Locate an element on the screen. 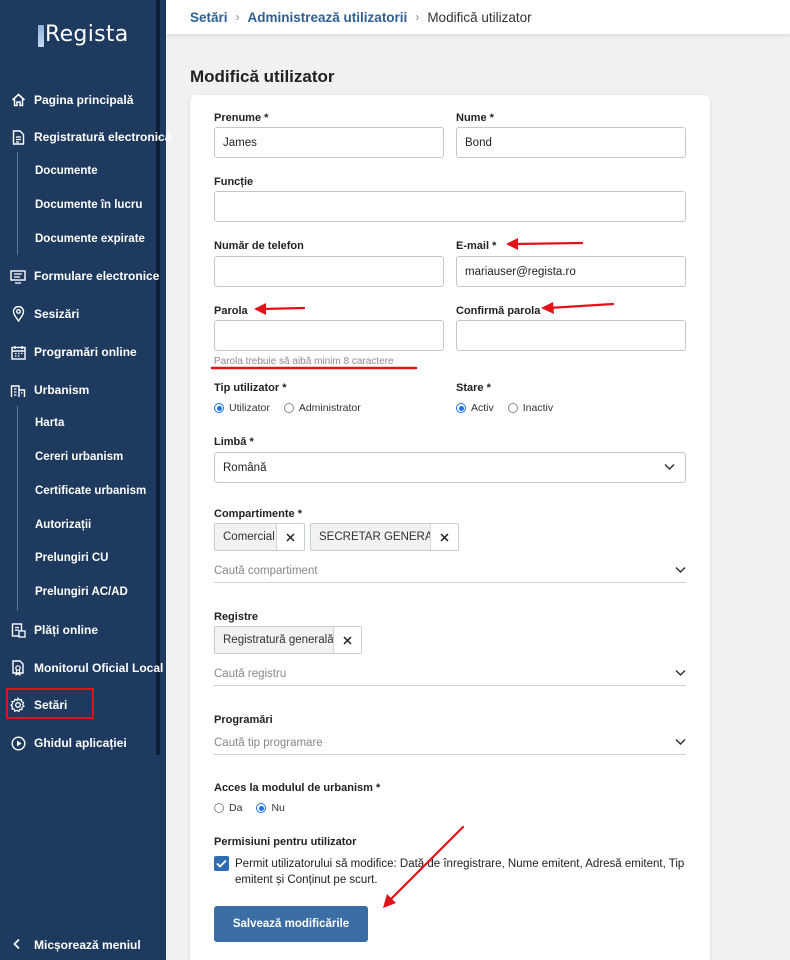 This screenshot has width=790, height=960. phone-field is located at coordinates (329, 271).